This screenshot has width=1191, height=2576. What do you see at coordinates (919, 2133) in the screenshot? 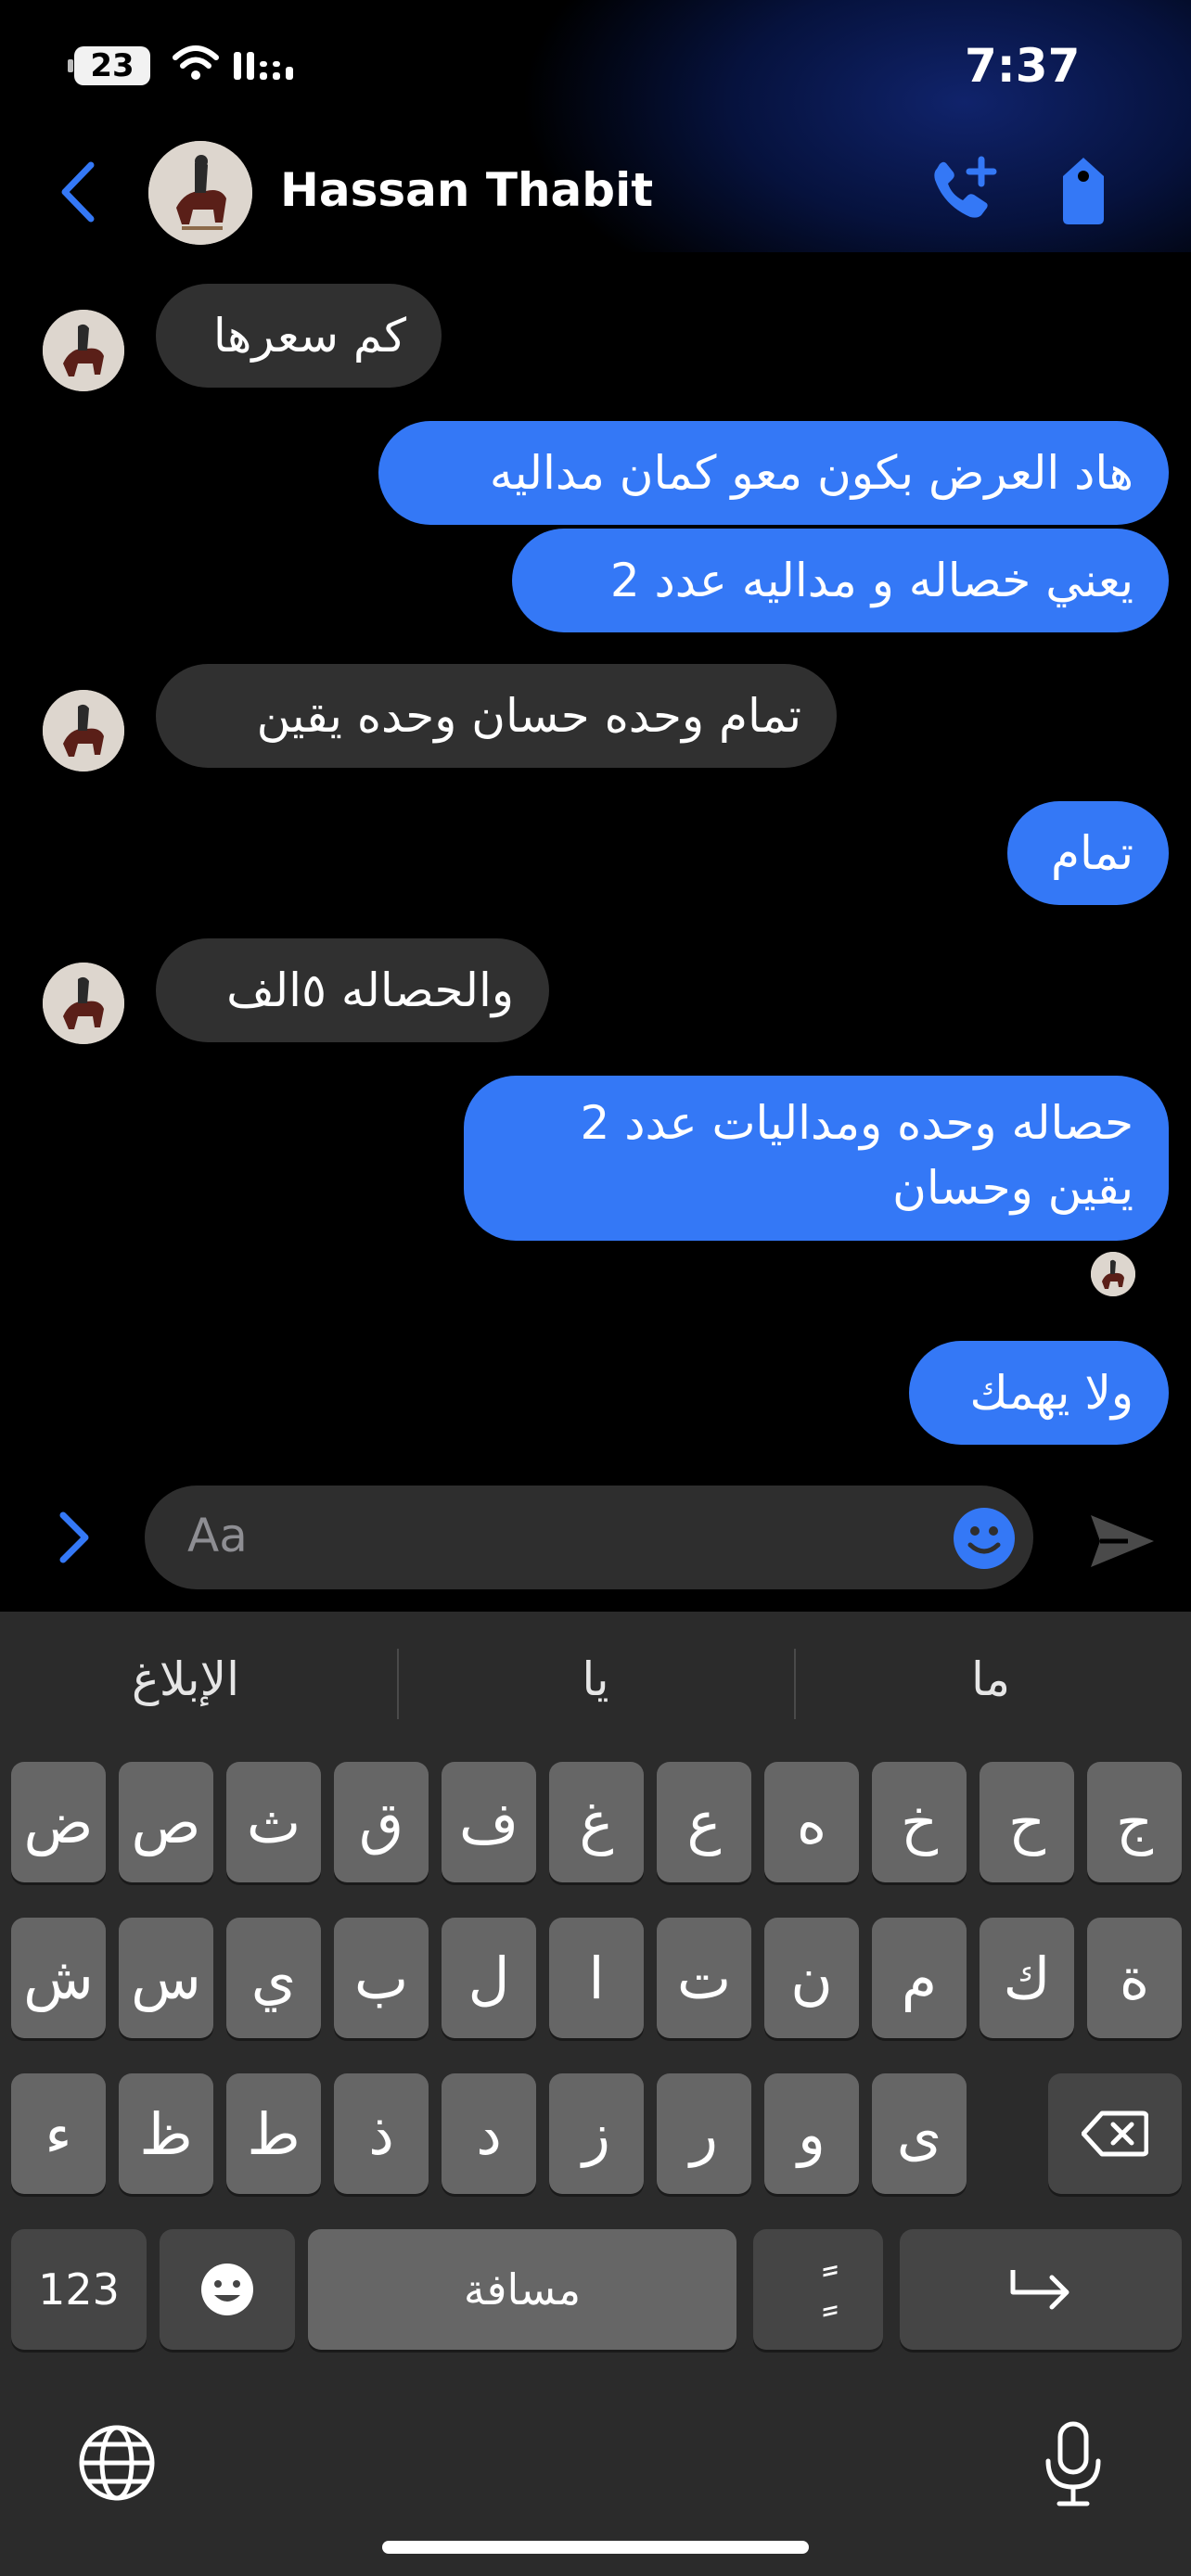
I see `key: ى` at bounding box center [919, 2133].